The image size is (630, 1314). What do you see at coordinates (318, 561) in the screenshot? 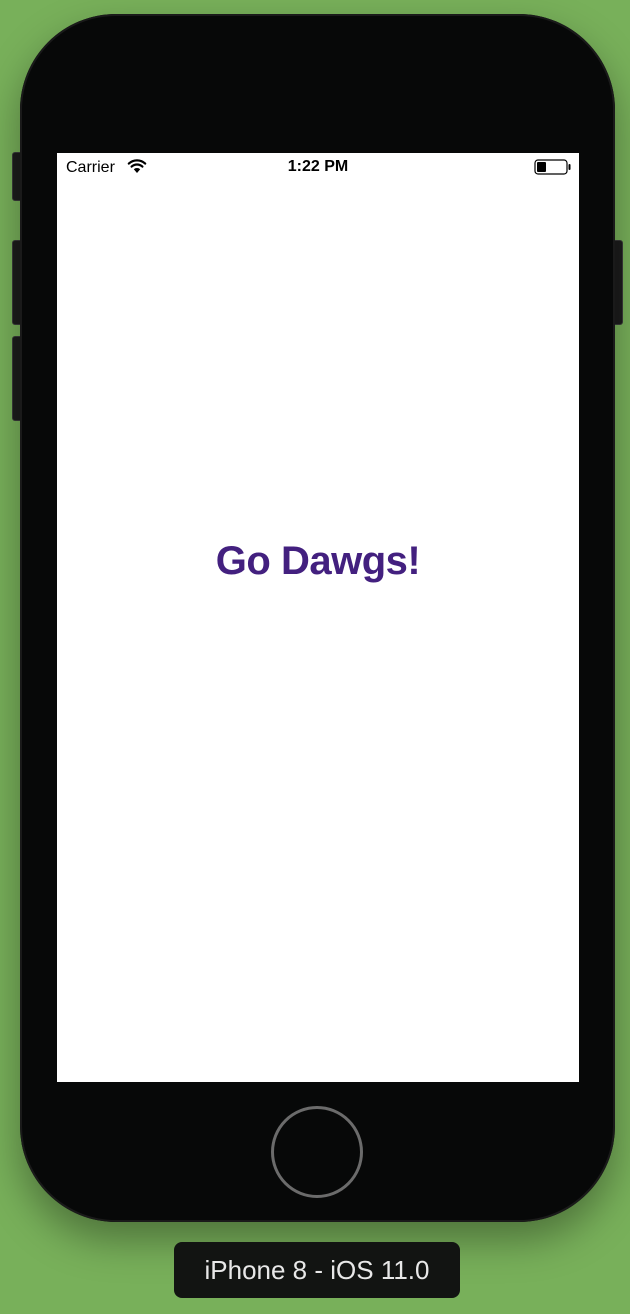
I see `headline-label: Go Dawgs!` at bounding box center [318, 561].